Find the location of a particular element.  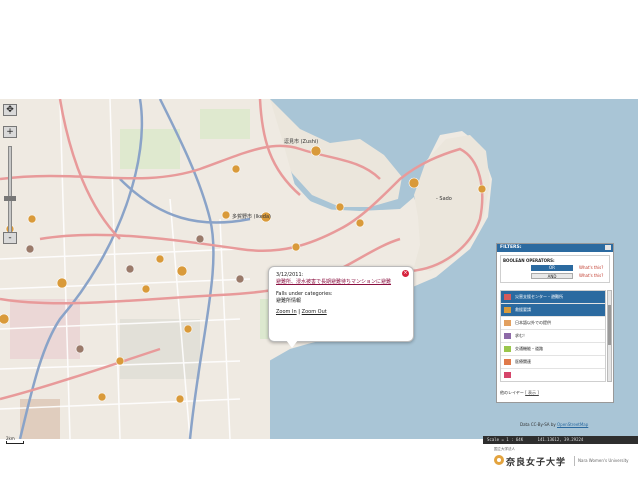

coordinate-readout: 141.13612, 39.29224 is located at coordinates (560, 439).